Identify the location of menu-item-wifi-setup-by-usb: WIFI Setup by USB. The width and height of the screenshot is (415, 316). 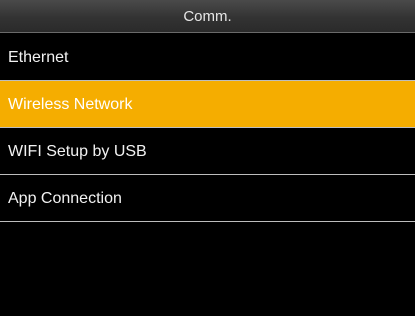
(207, 151).